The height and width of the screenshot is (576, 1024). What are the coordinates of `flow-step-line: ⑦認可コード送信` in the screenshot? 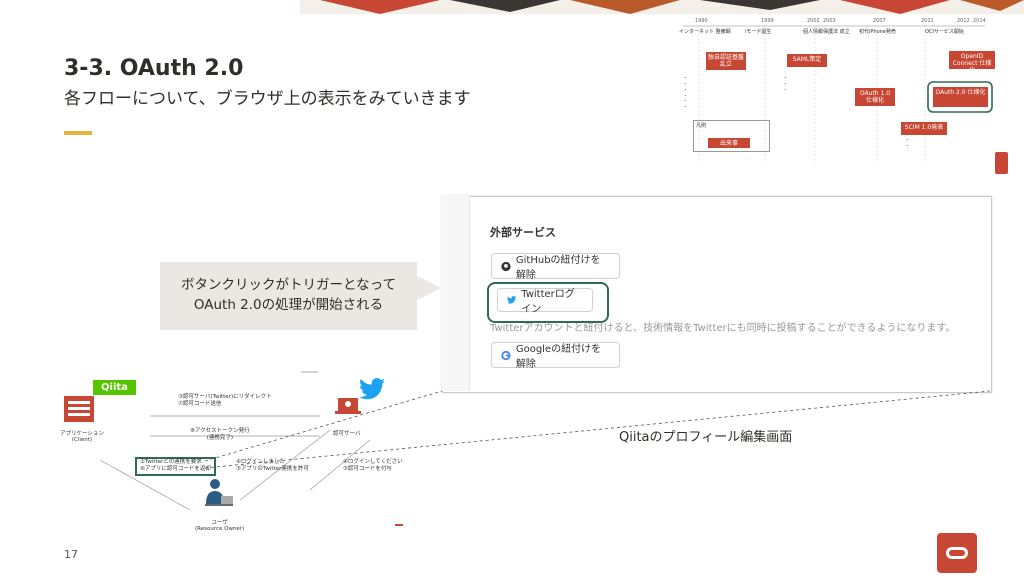 It's located at (200, 404).